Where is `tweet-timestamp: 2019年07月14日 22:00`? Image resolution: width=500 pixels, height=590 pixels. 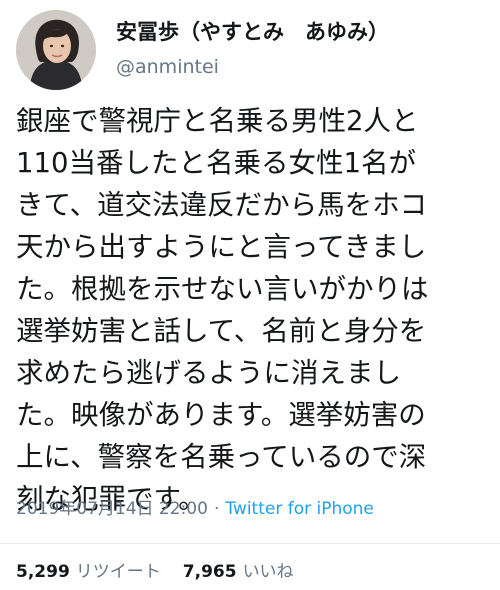 tweet-timestamp: 2019年07月14日 22:00 is located at coordinates (112, 509).